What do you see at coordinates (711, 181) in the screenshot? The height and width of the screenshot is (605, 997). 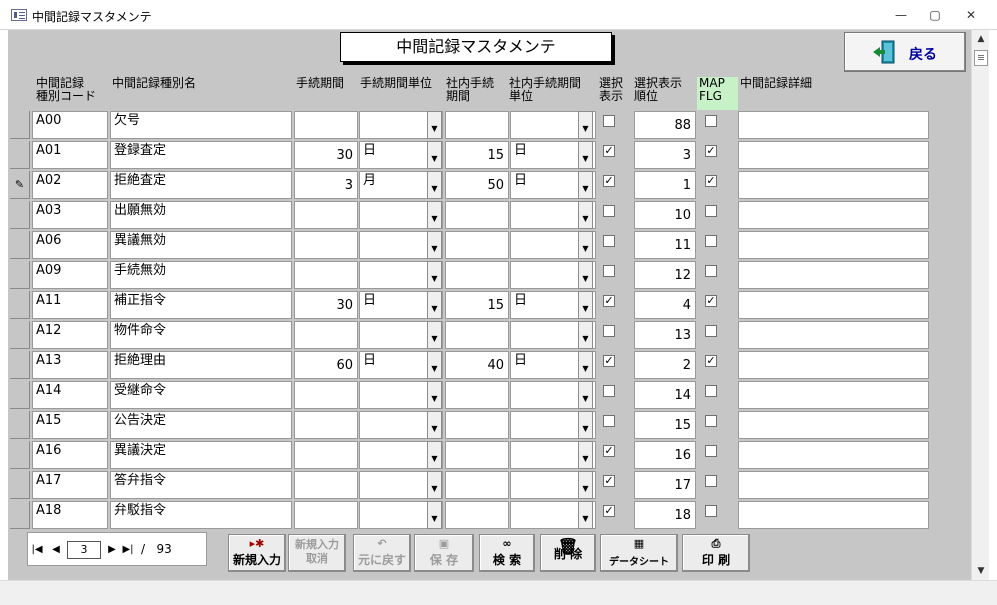 I see `mapflg-checkbox: ✓` at bounding box center [711, 181].